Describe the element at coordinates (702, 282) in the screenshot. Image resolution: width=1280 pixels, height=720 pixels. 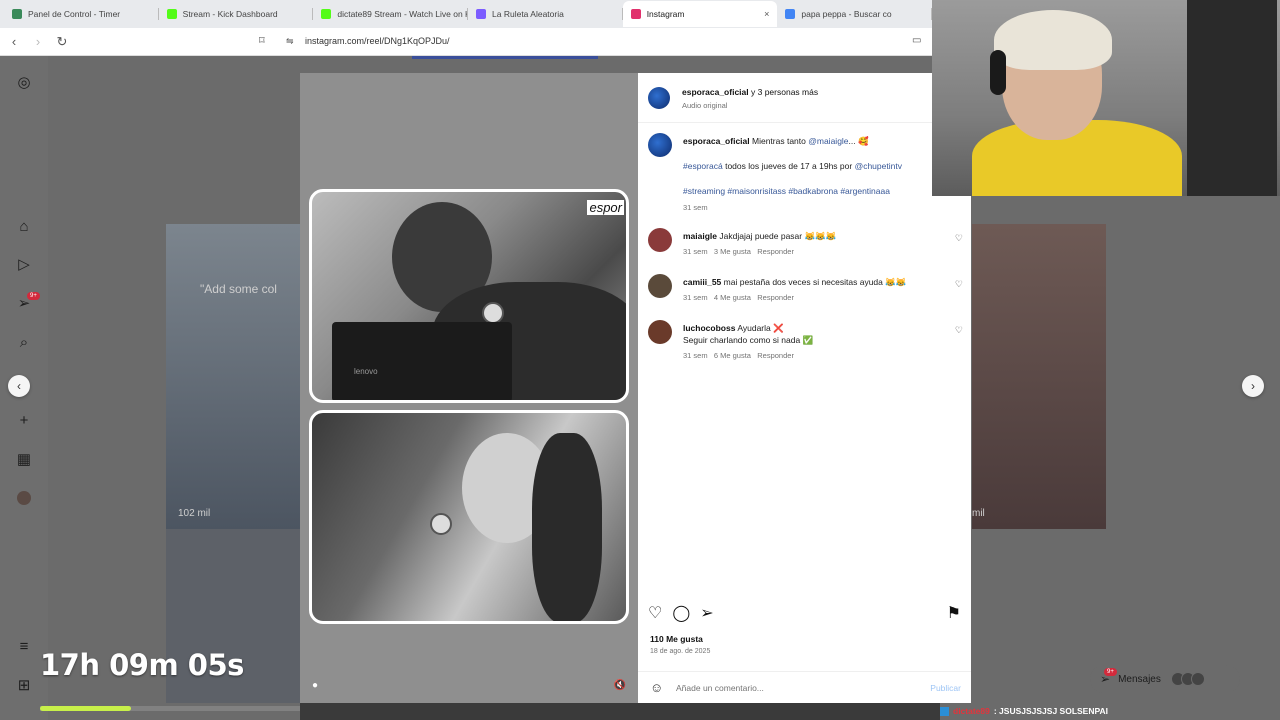
I see `comment-username: camiii_55` at that location.